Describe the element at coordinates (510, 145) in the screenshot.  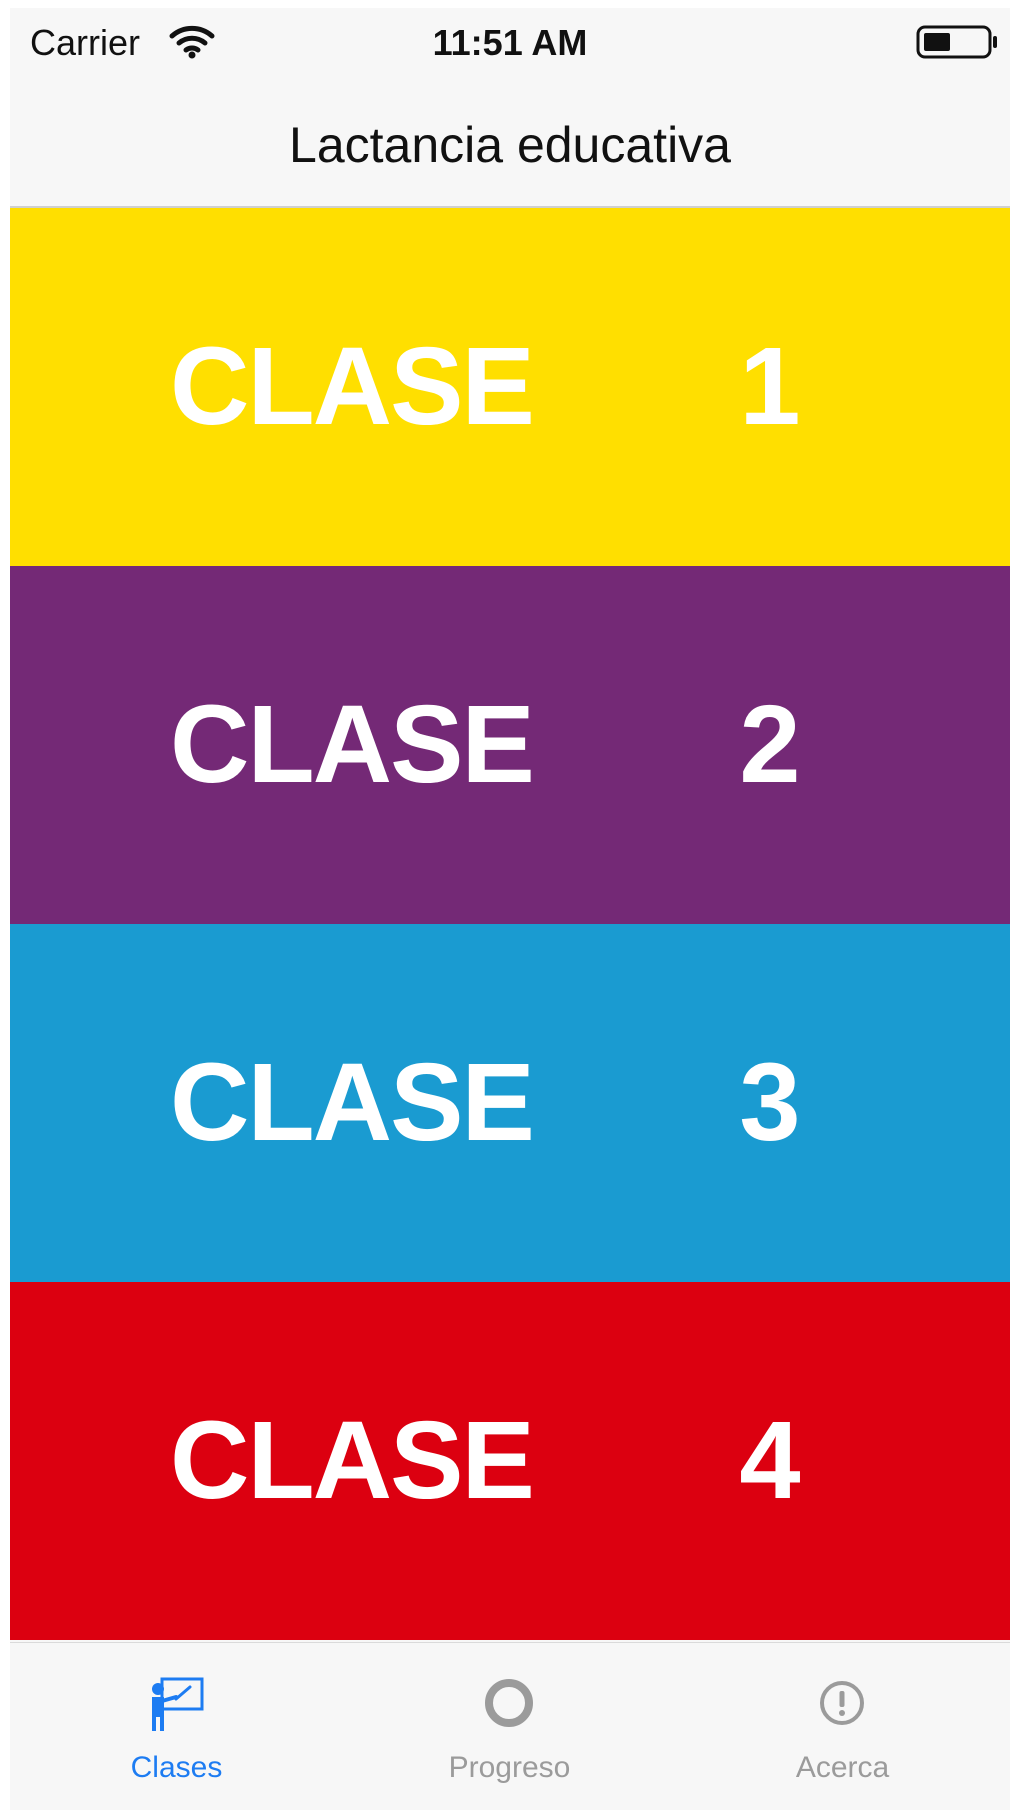
I see `page-title: Lactancia educativa` at that location.